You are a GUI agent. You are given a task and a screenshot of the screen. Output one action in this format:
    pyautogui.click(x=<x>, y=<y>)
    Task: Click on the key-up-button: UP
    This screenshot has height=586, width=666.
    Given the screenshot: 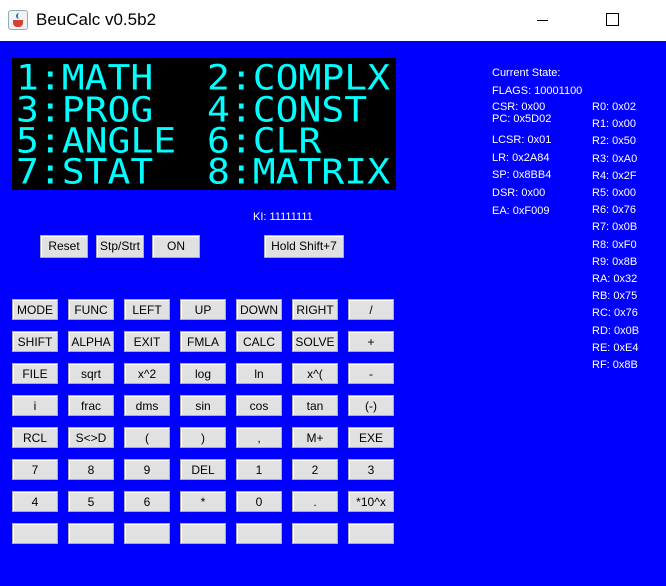 What is the action you would take?
    pyautogui.click(x=203, y=309)
    